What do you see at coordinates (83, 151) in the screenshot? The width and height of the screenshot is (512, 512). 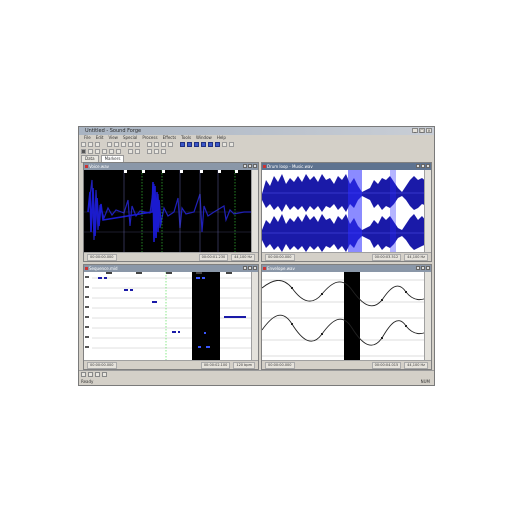 I see `record-icon` at bounding box center [83, 151].